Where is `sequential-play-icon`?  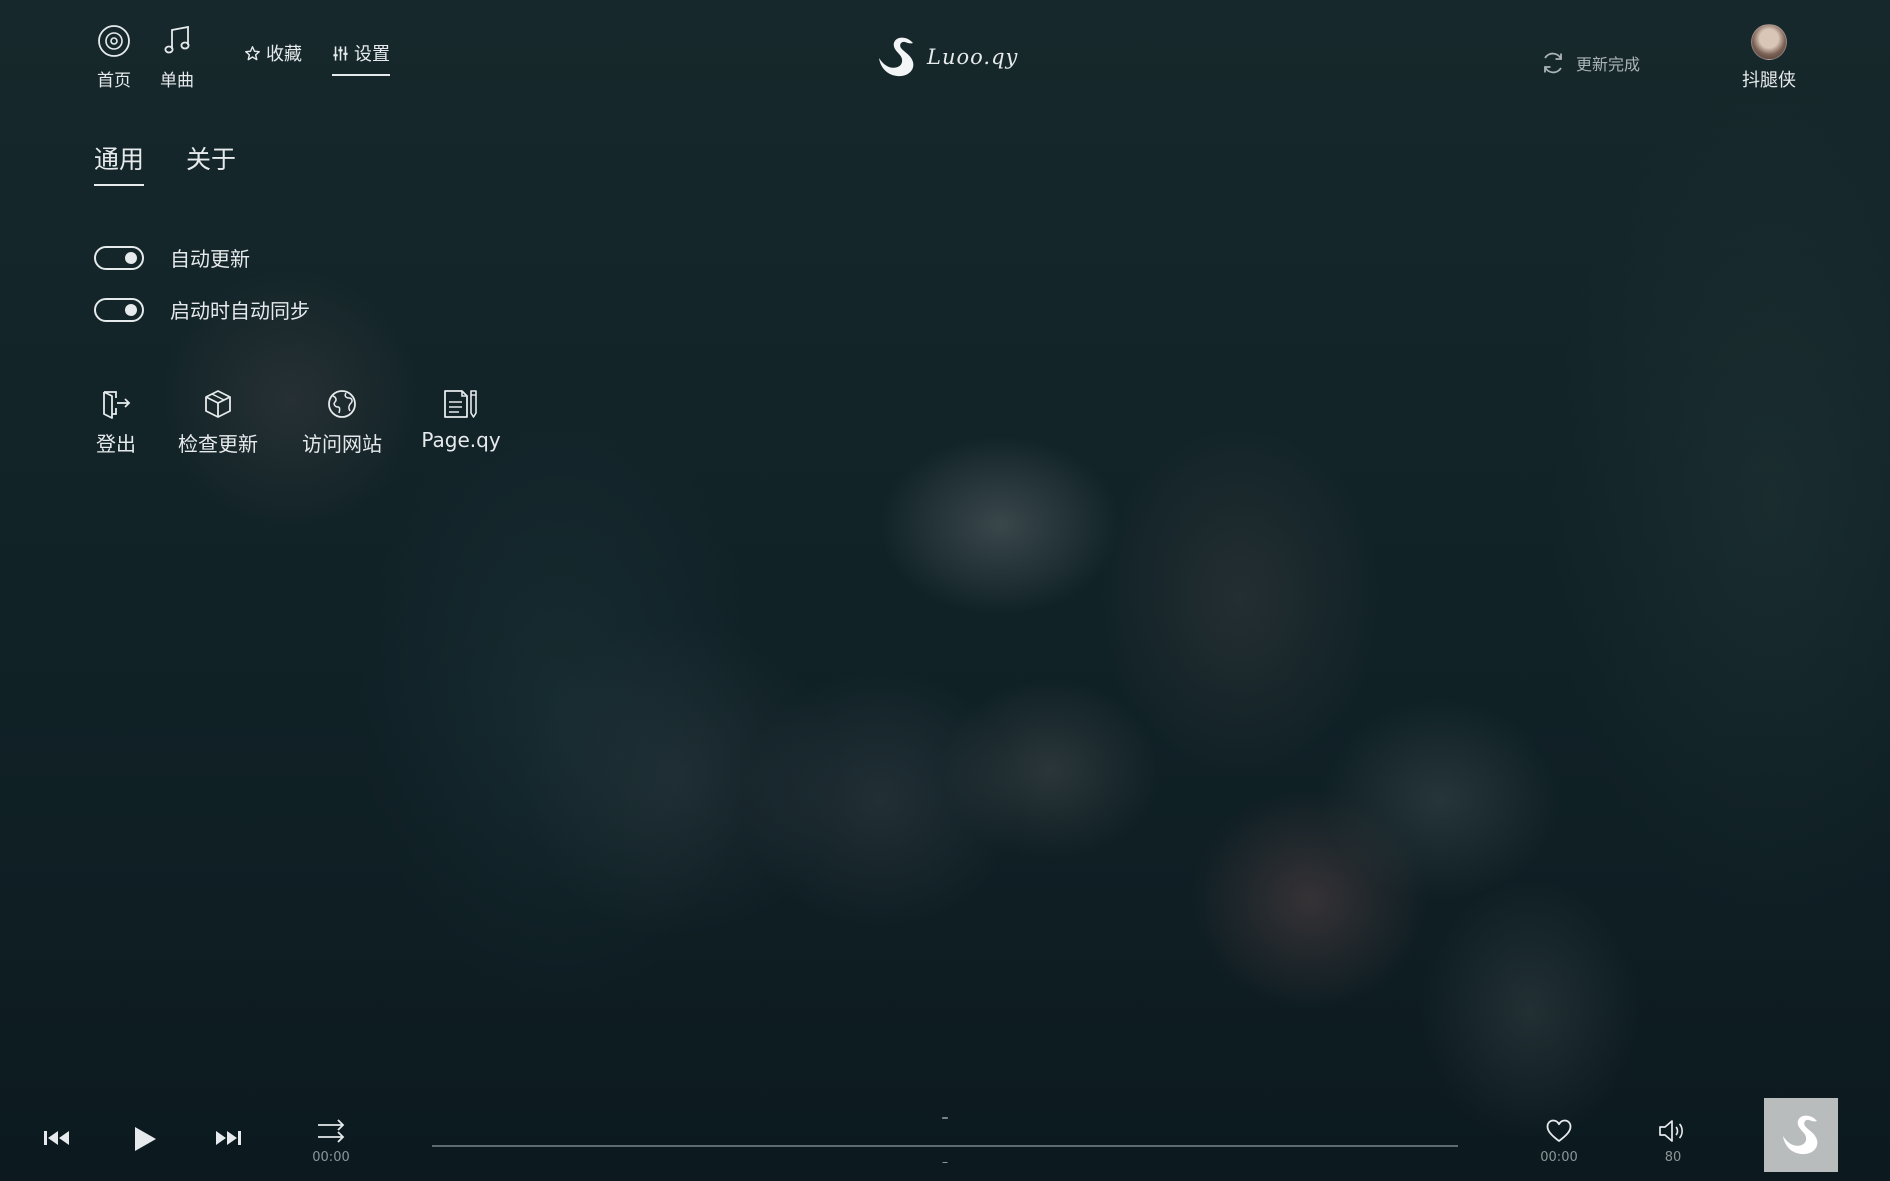 sequential-play-icon is located at coordinates (331, 1131).